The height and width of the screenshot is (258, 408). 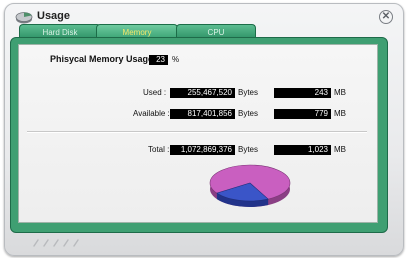 What do you see at coordinates (151, 113) in the screenshot?
I see `available-label: Available :` at bounding box center [151, 113].